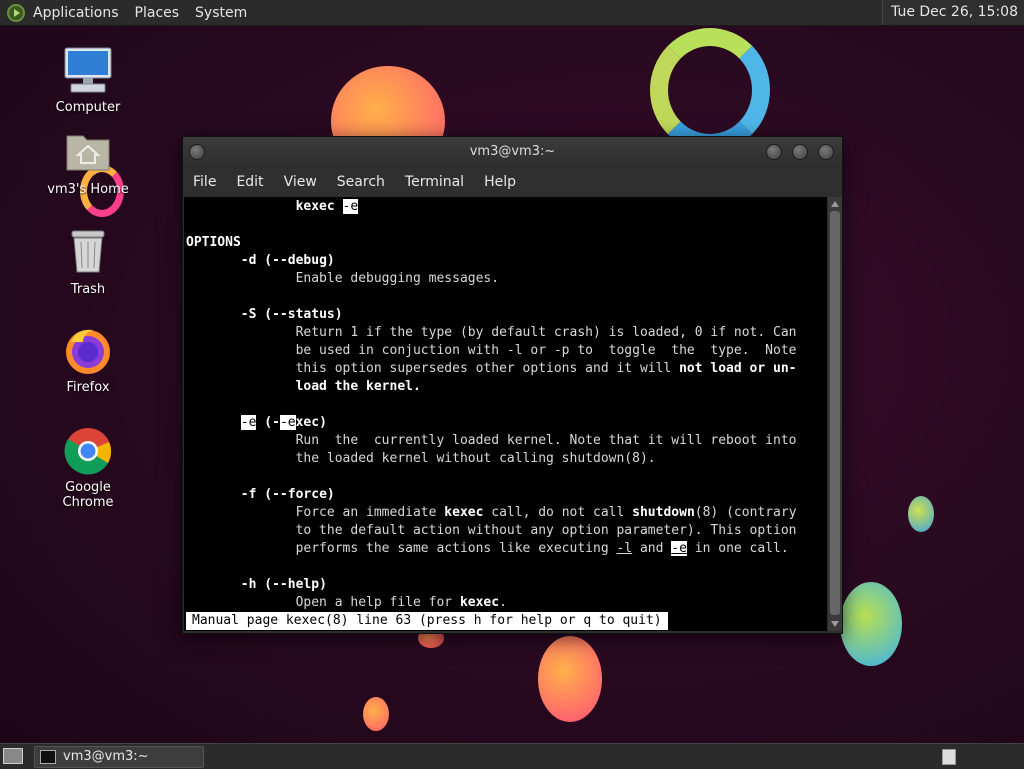 The height and width of the screenshot is (769, 1024). I want to click on terminal-icon, so click(48, 757).